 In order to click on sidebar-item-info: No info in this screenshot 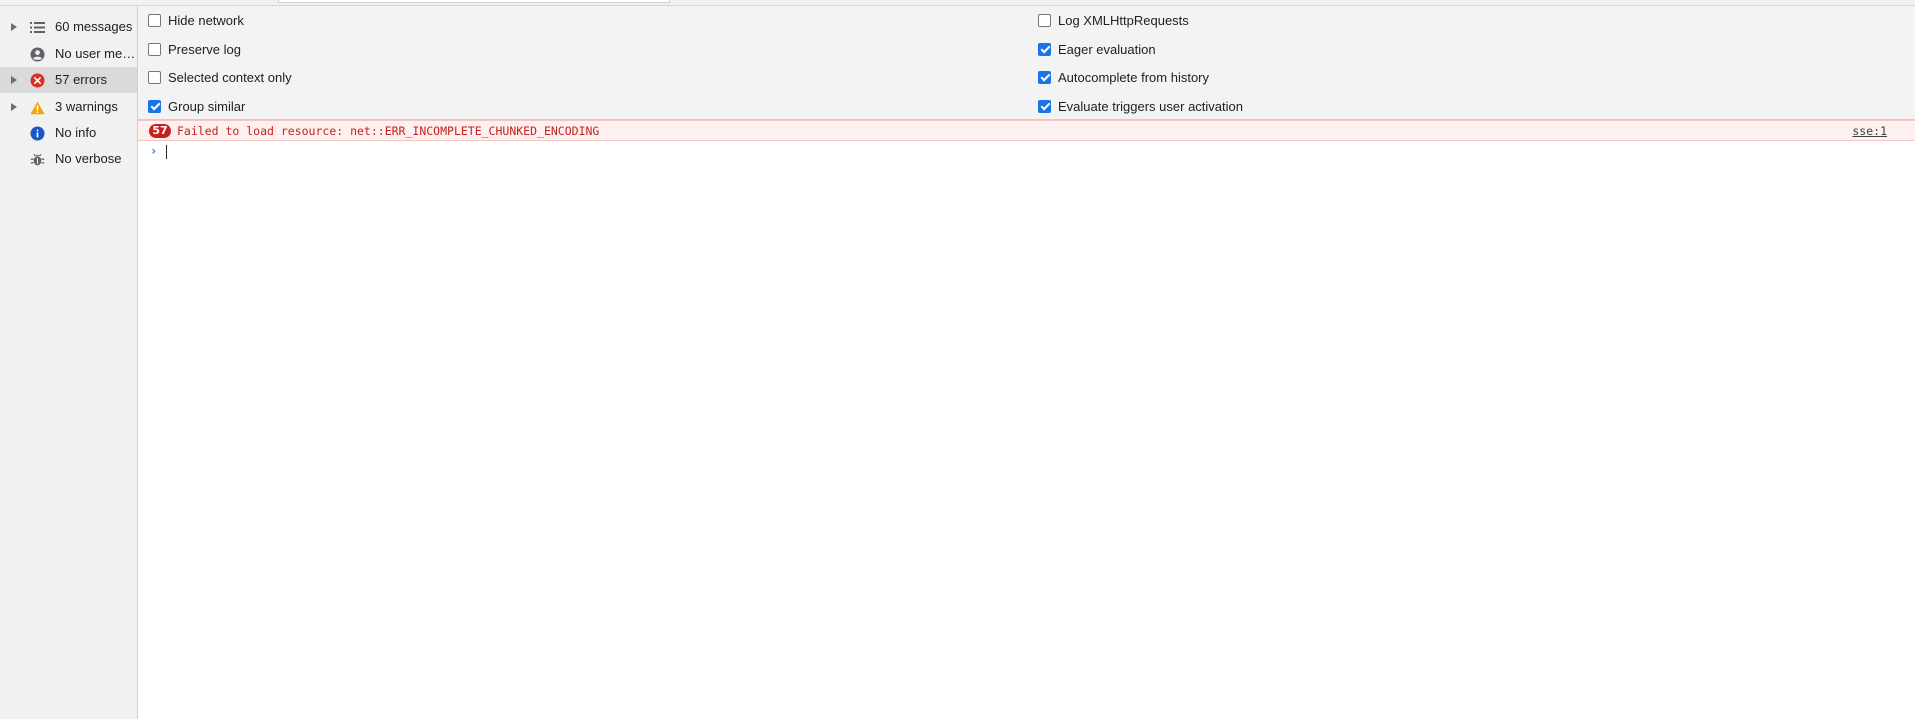, I will do `click(68, 133)`.